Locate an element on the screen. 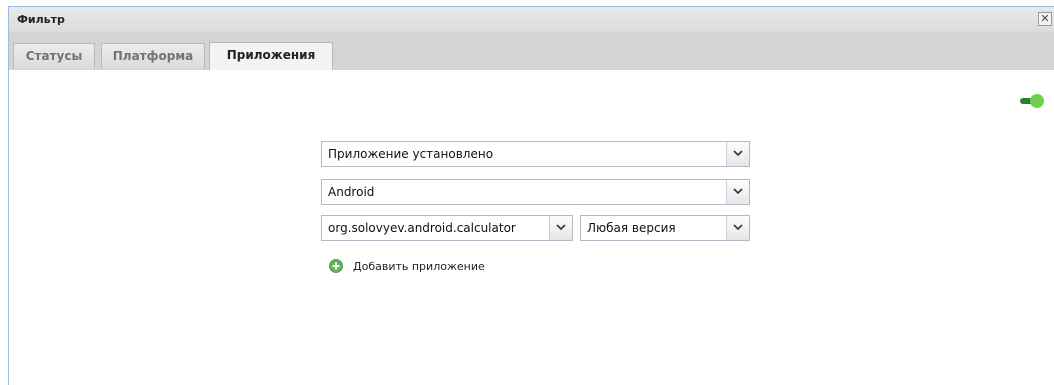  tab-strip: Статусы Платформа Приложения is located at coordinates (531, 51).